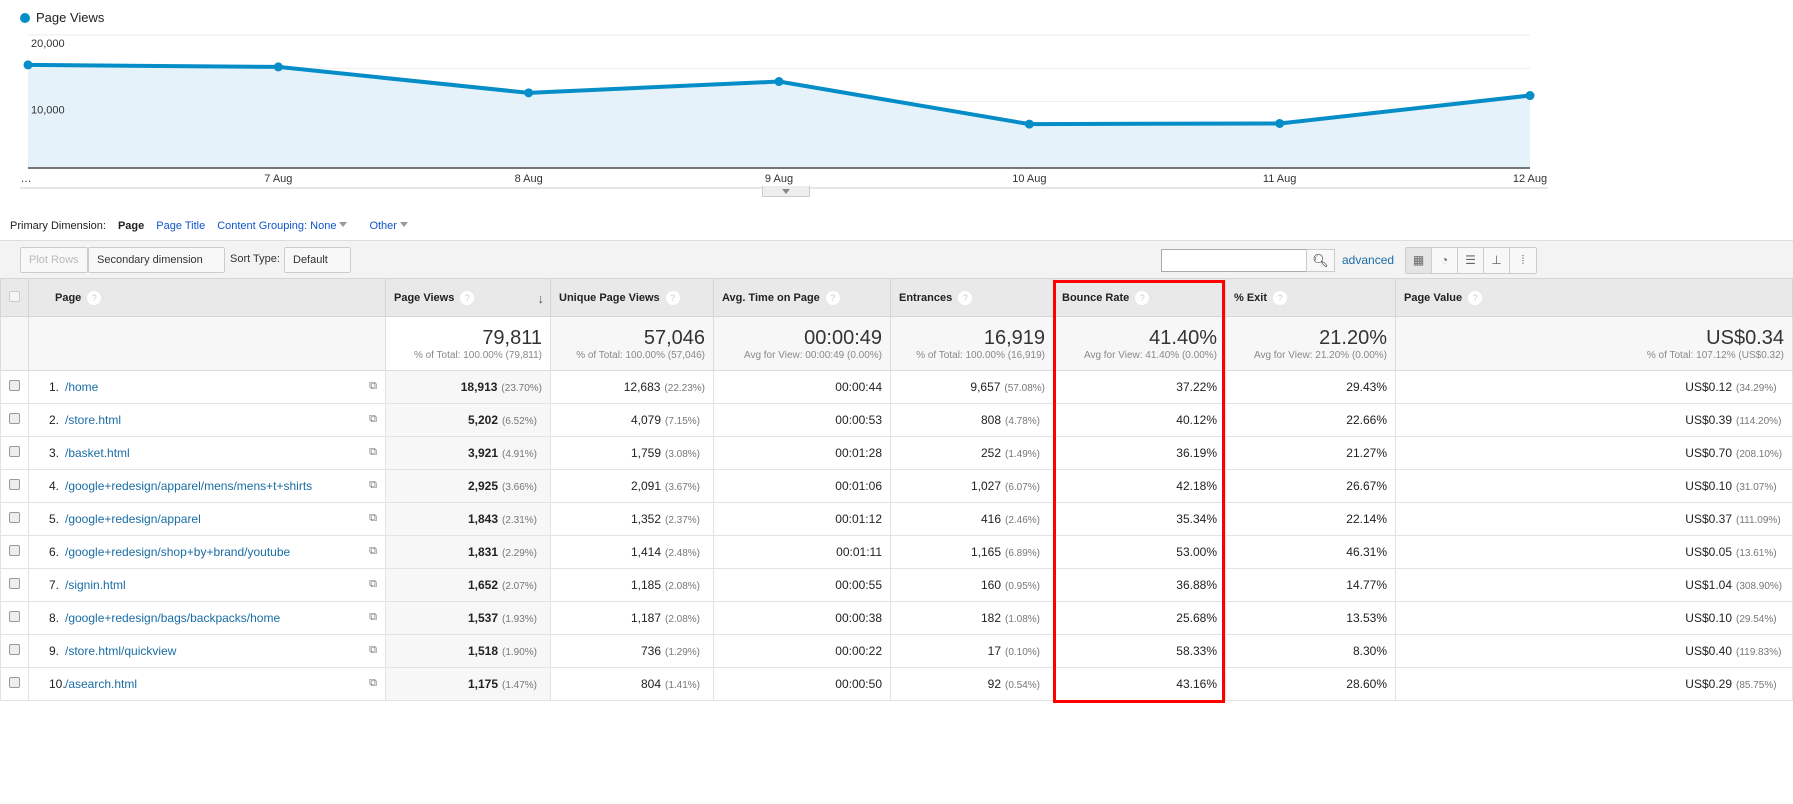 This screenshot has height=804, width=1793. What do you see at coordinates (97, 453) in the screenshot?
I see `page-link: /basket.html` at bounding box center [97, 453].